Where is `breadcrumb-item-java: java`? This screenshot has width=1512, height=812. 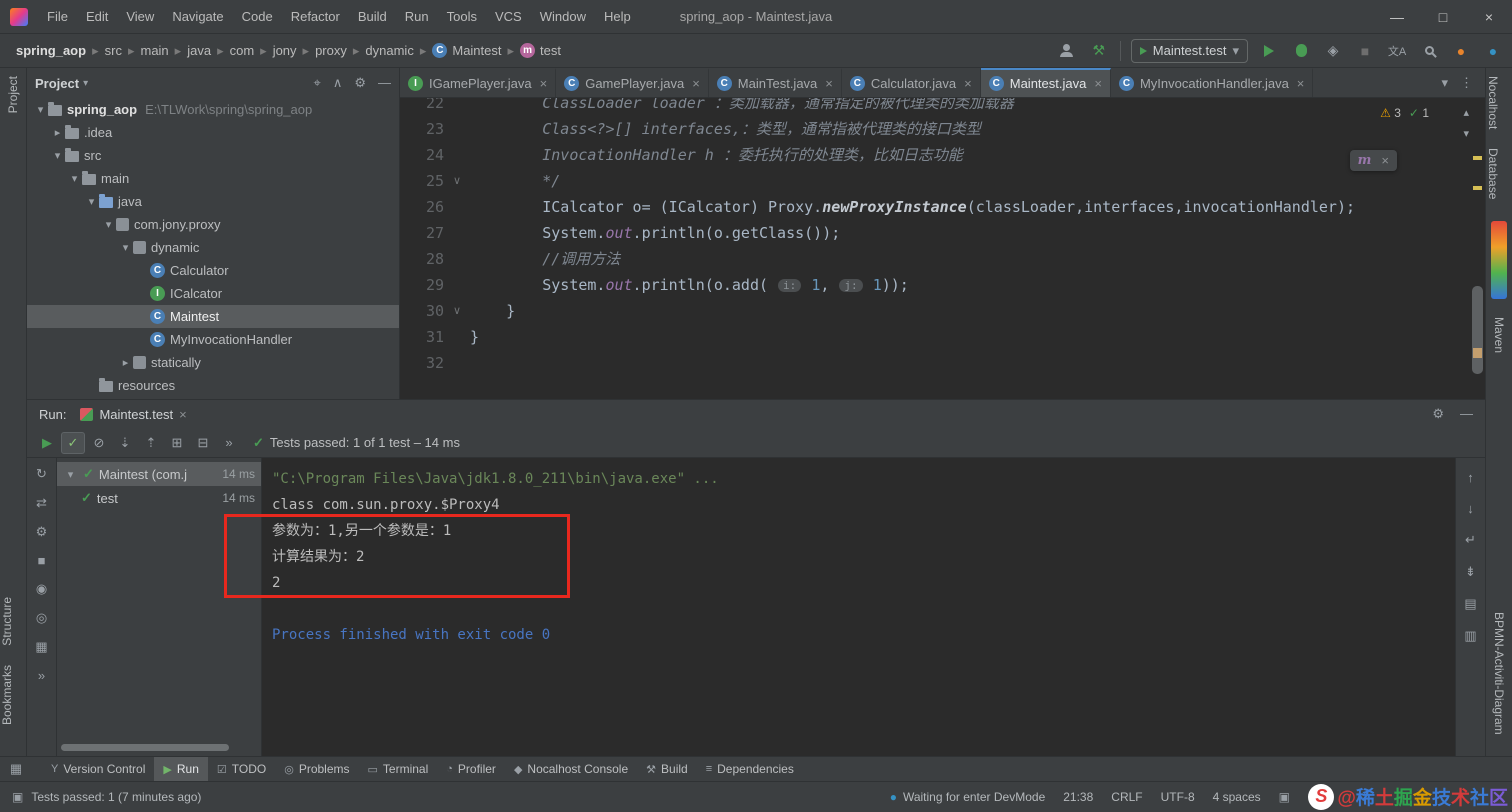 breadcrumb-item-java: java is located at coordinates (199, 50).